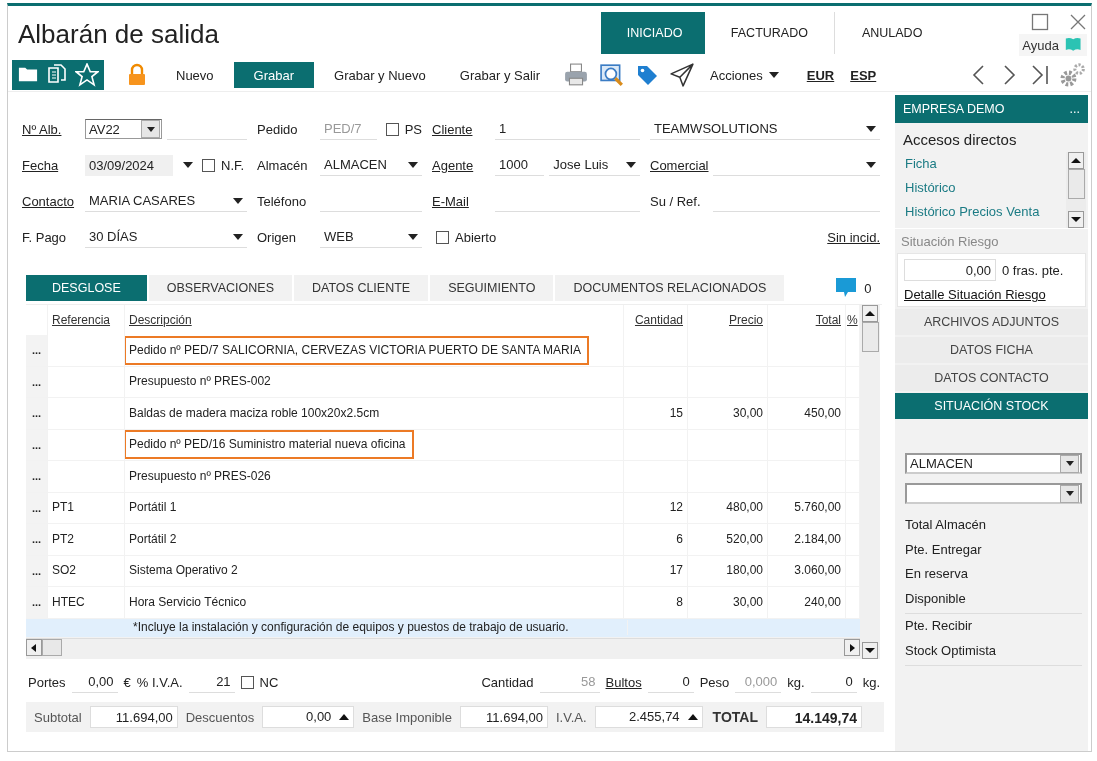 The image size is (1097, 761). What do you see at coordinates (443, 628) in the screenshot?
I see `table-row: *Incluye la instalación y configuración de equipos y puestos de trabajo de usuario.` at bounding box center [443, 628].